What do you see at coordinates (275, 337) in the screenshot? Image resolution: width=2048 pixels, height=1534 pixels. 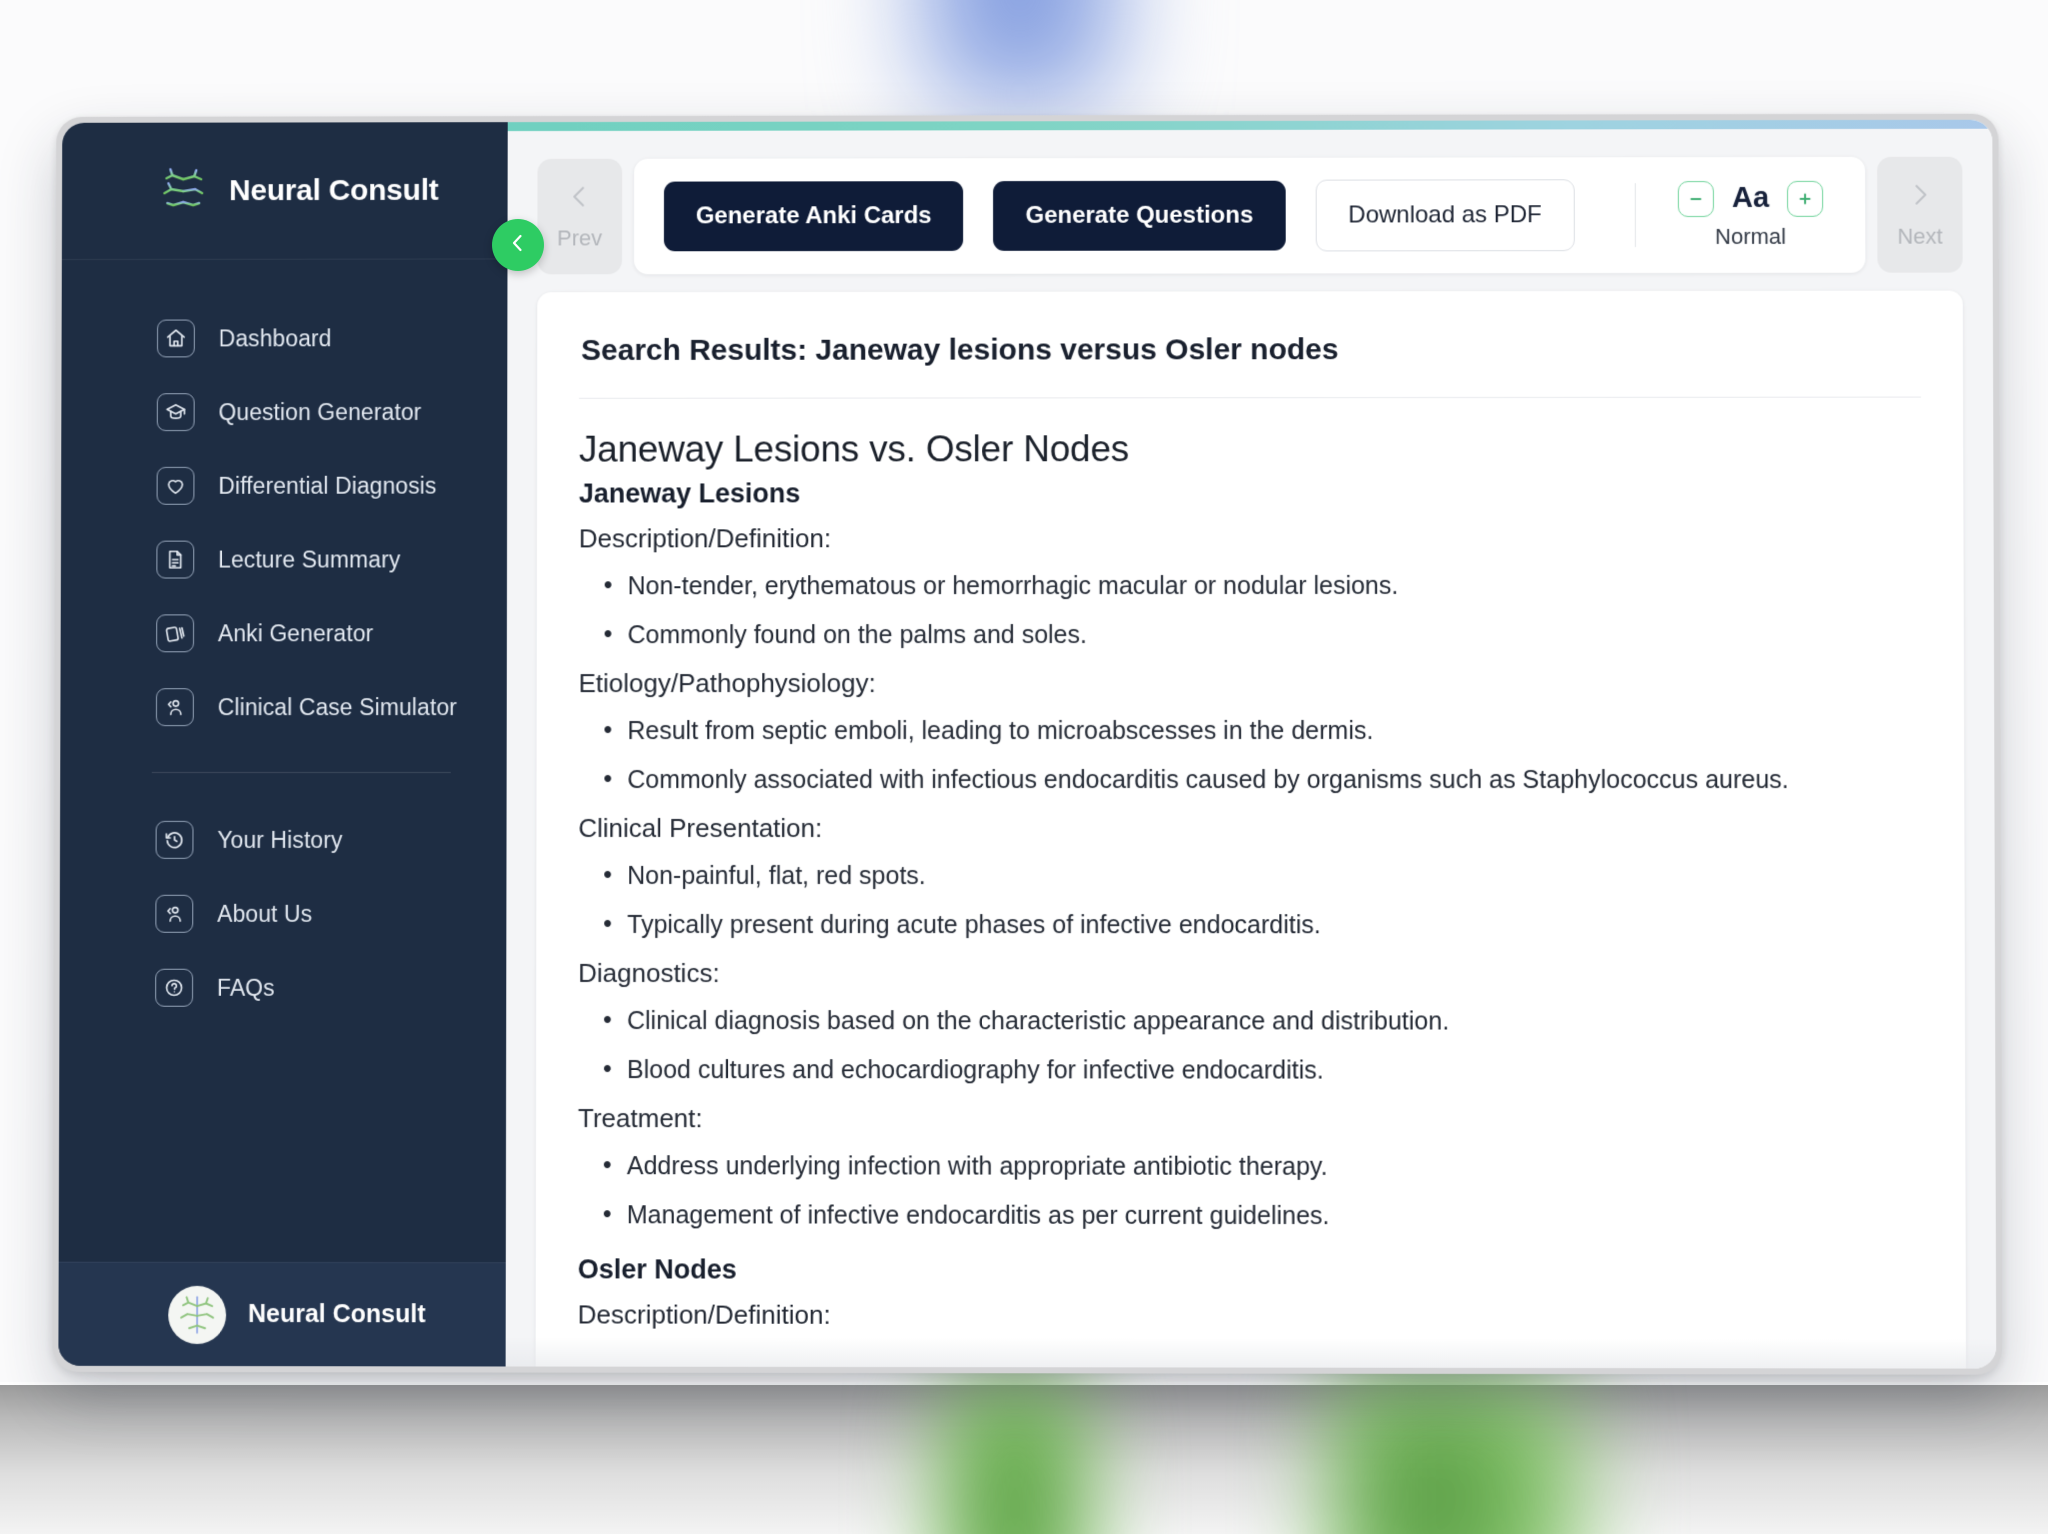 I see `sidebar-item-label: Dashboard` at bounding box center [275, 337].